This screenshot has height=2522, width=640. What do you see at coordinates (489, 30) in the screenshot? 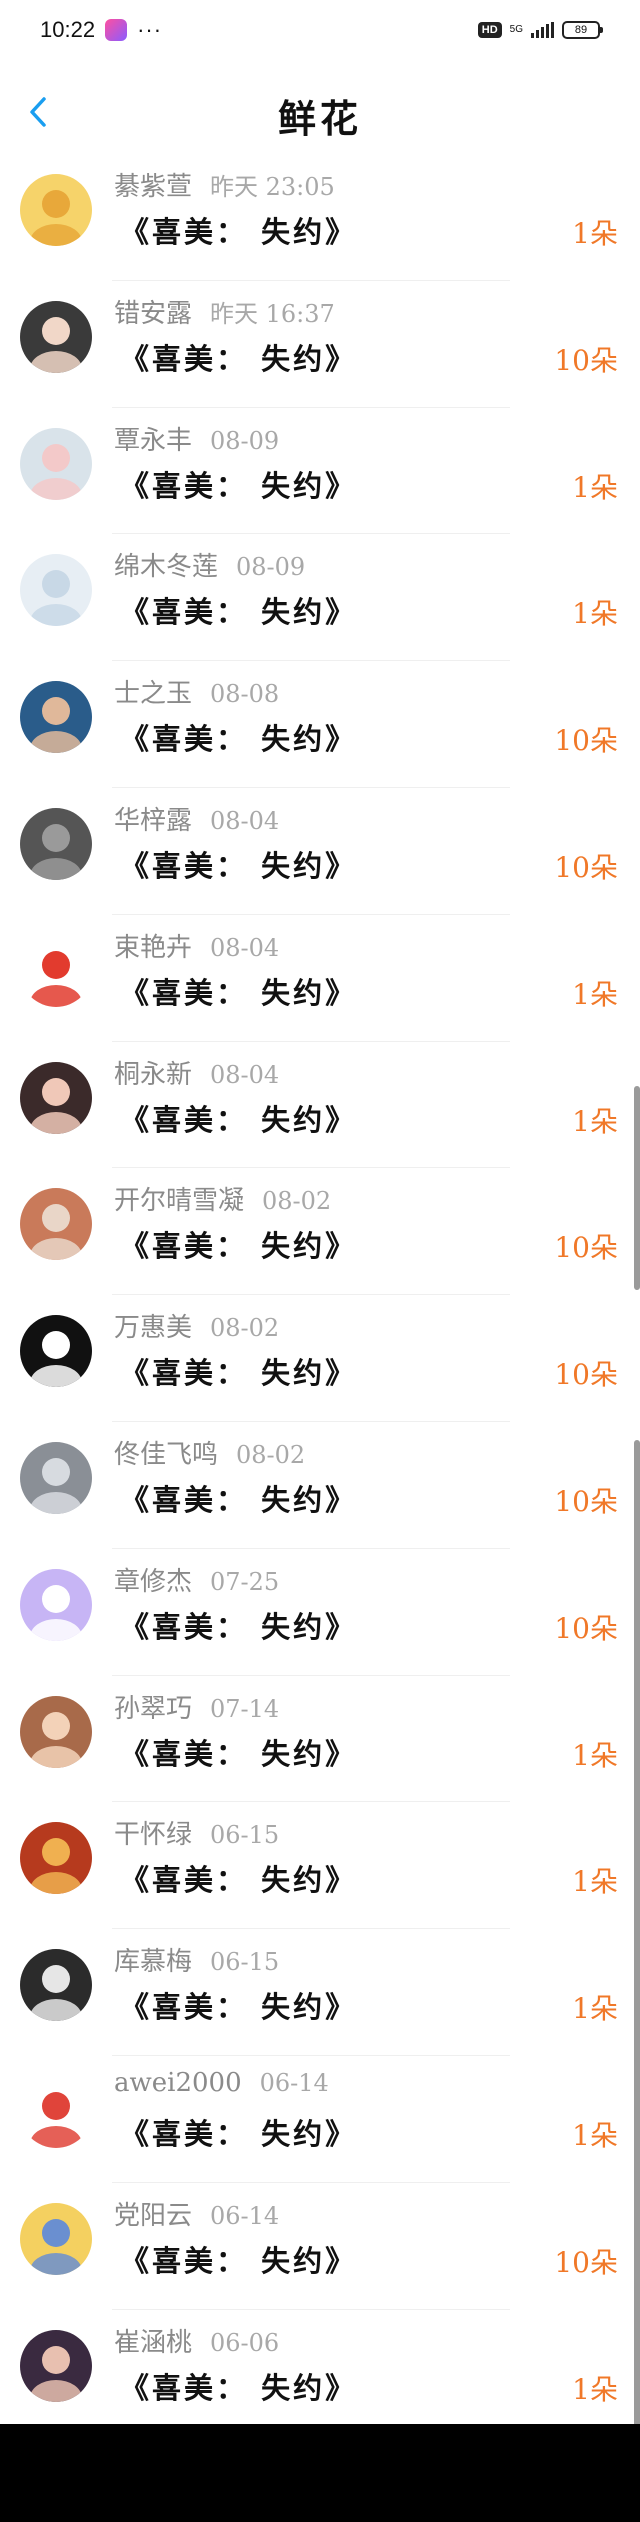
I see `hd-badge: HD` at bounding box center [489, 30].